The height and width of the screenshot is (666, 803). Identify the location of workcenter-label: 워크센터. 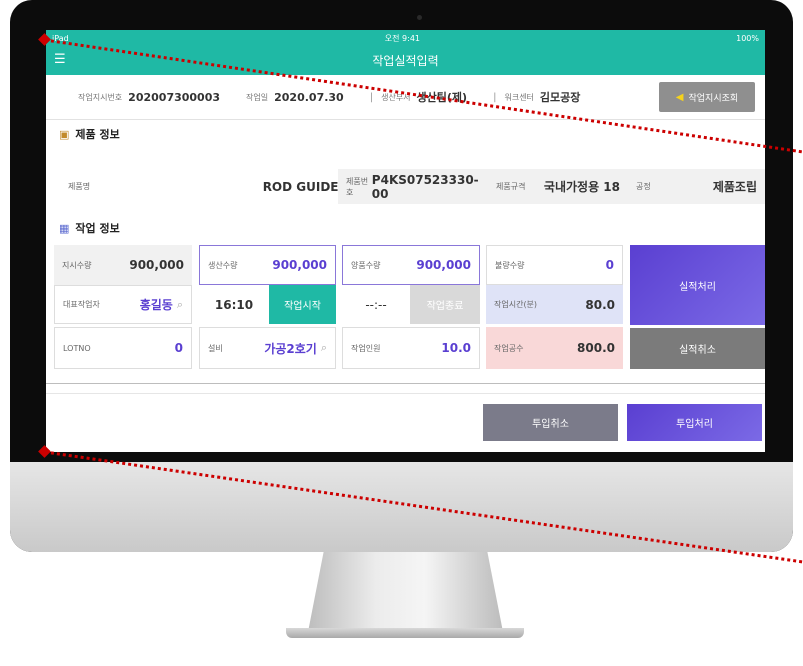
(519, 97).